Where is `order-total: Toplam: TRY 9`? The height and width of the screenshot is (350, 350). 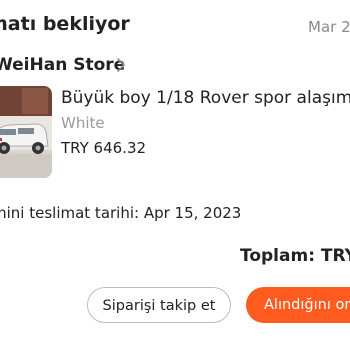
order-total: Toplam: TRY 9 is located at coordinates (295, 256).